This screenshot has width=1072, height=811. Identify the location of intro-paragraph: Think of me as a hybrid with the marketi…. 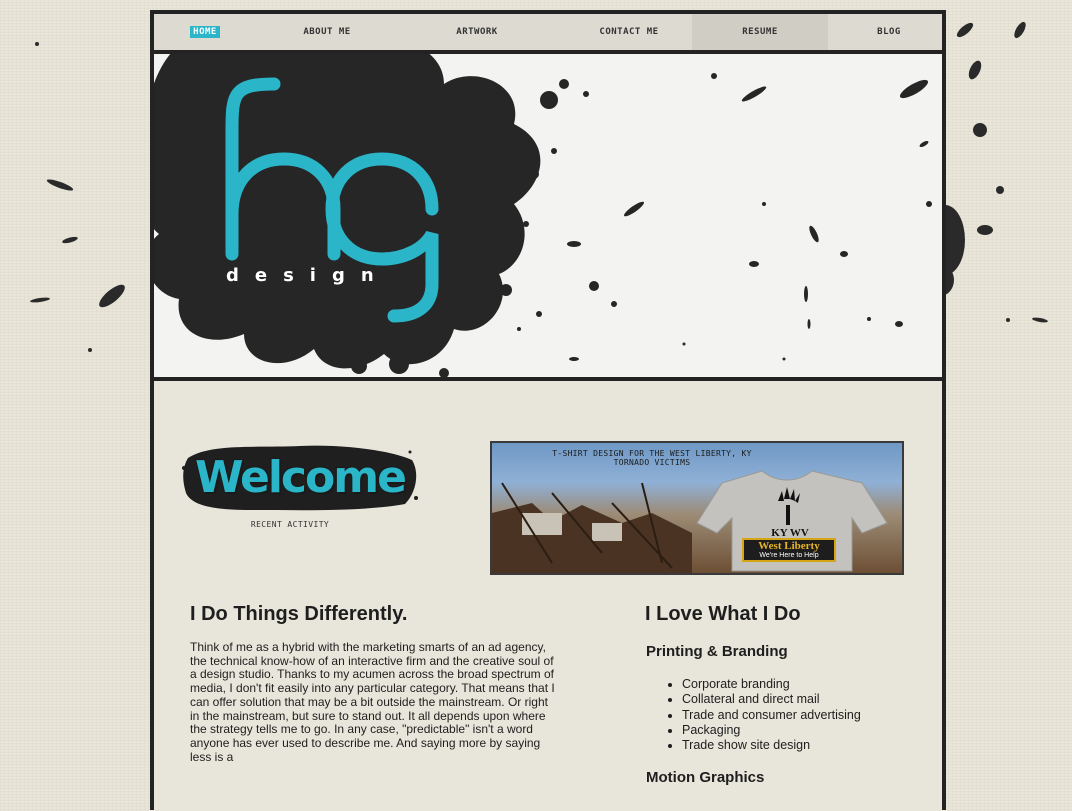
(372, 702).